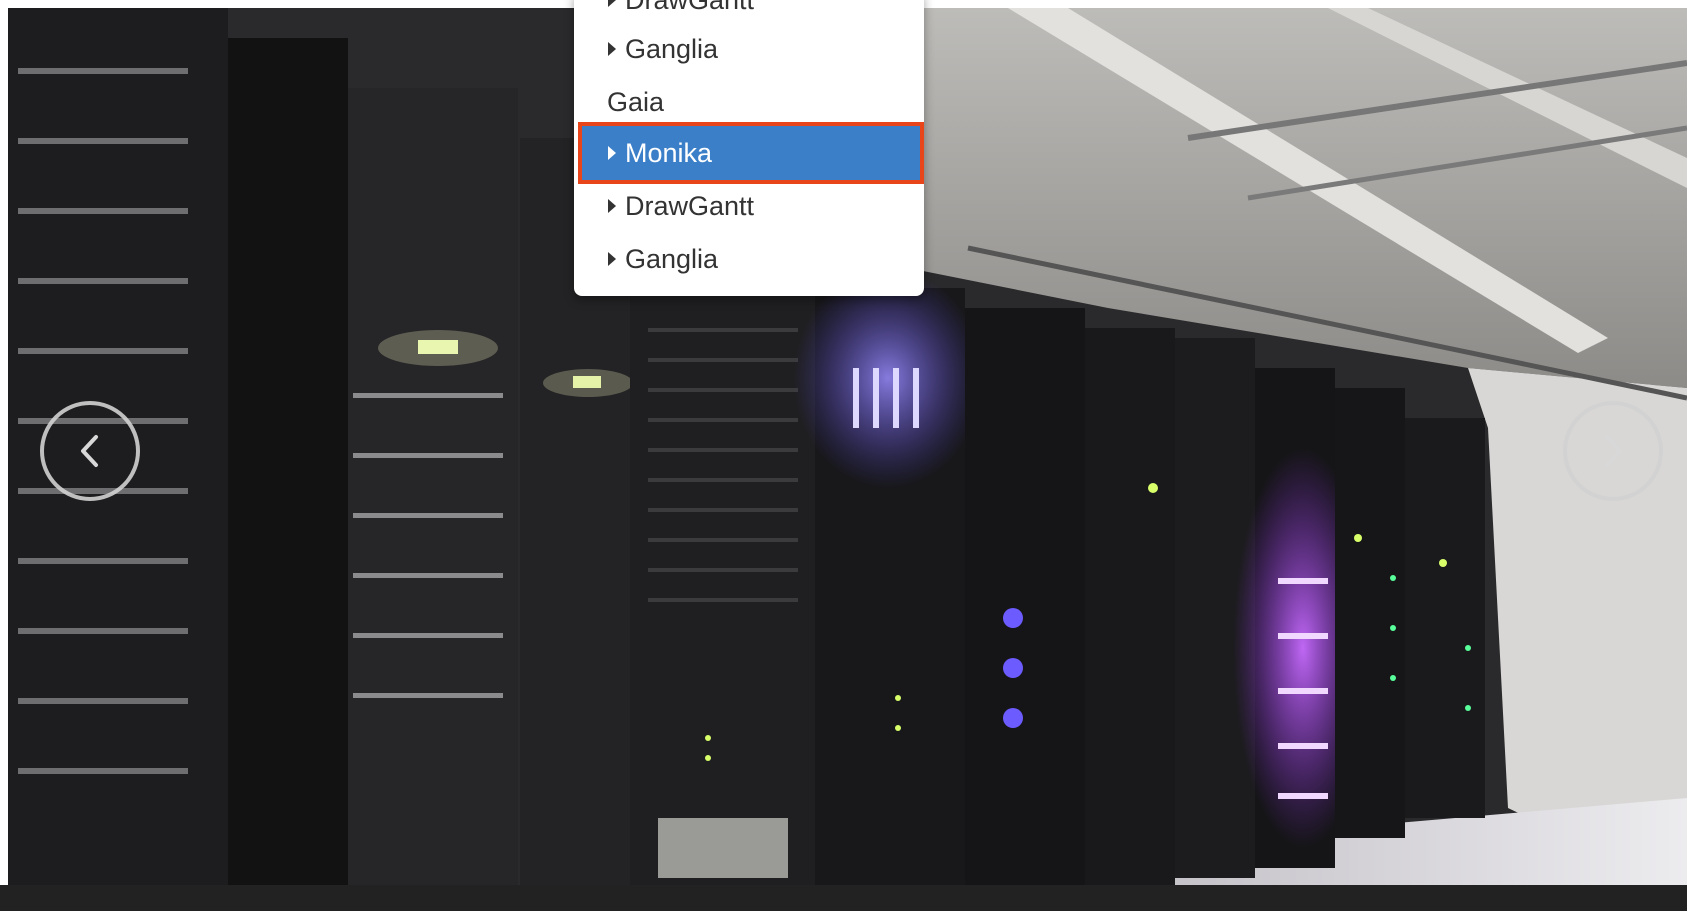  What do you see at coordinates (749, 102) in the screenshot?
I see `menu-section-header-gaia: Gaia` at bounding box center [749, 102].